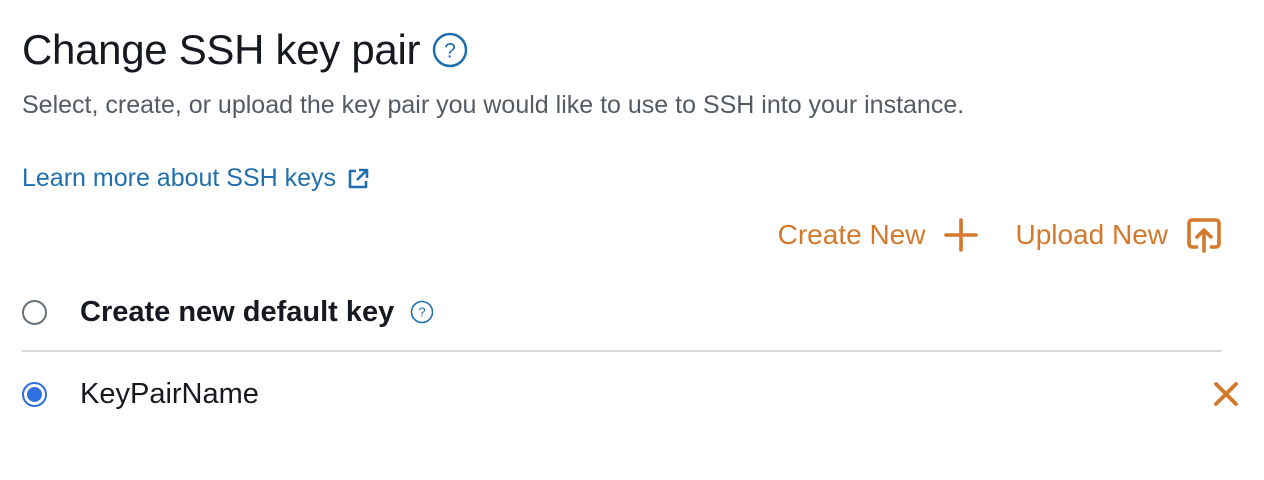  I want to click on title-row: Change SSH key pair ?, so click(245, 50).